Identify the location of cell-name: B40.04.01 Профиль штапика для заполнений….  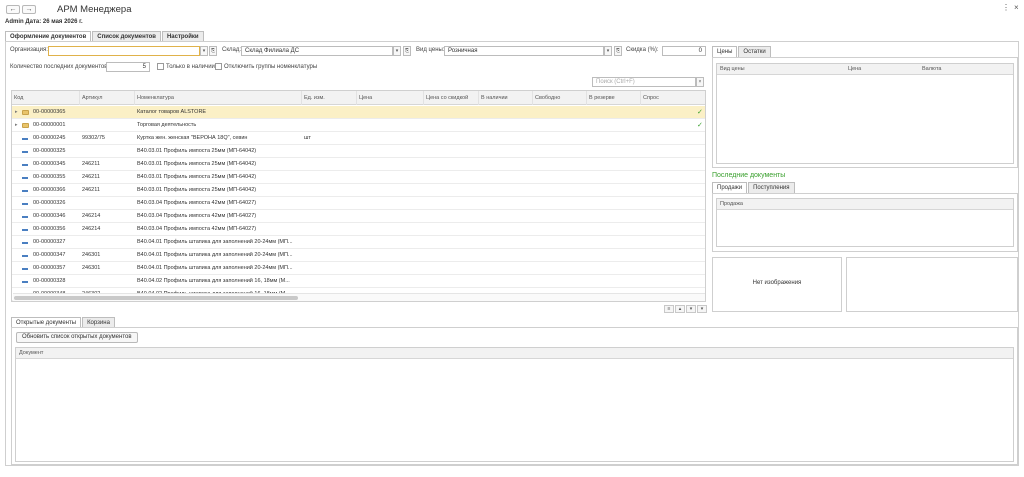
(215, 255).